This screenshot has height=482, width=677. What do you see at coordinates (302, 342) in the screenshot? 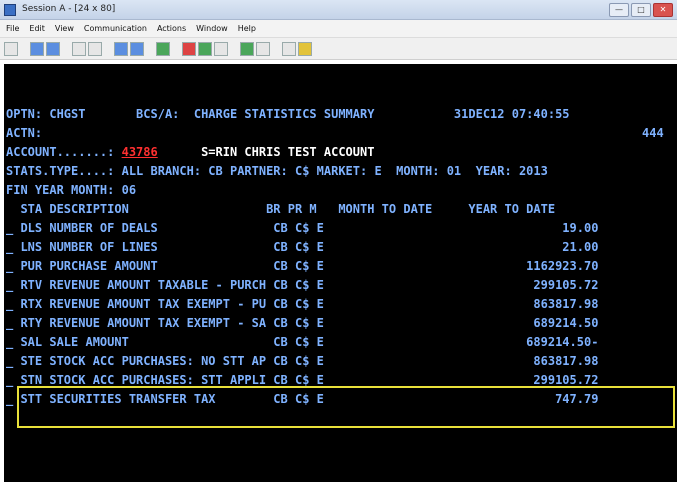
I see `table-row: _ SAL SALE AMOUNT CB C$ E 689214.50-` at bounding box center [302, 342].